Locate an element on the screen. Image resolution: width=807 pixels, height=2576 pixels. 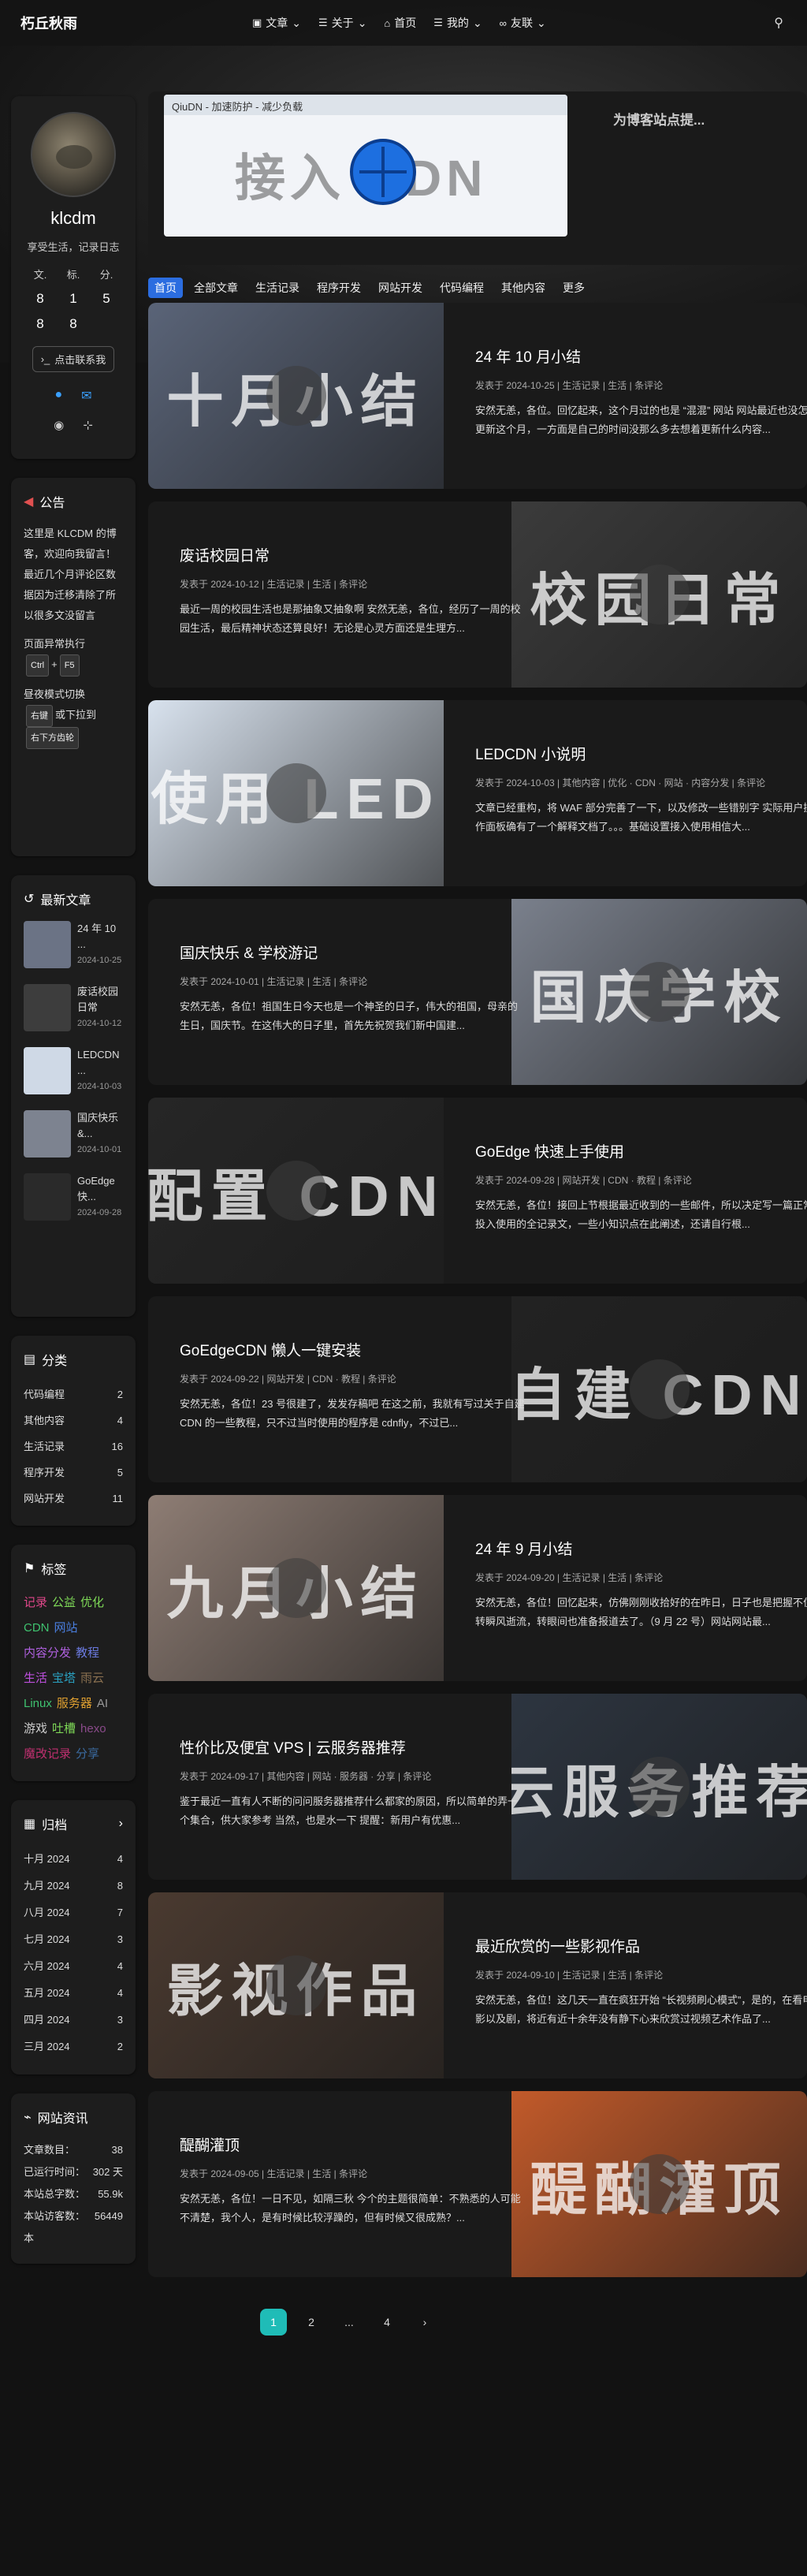
post-thumbnail: 九月小结 is located at coordinates (296, 1588).